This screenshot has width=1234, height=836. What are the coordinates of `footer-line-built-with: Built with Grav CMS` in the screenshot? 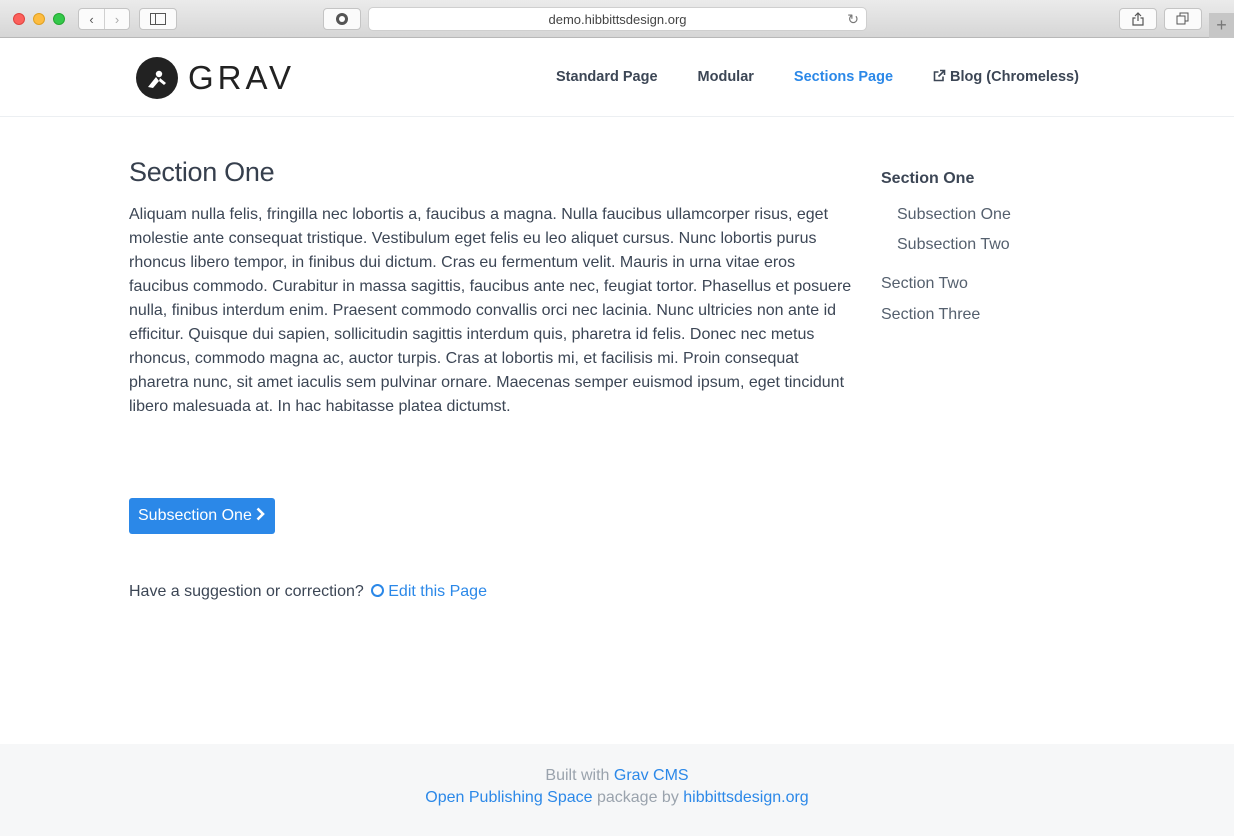 It's located at (617, 776).